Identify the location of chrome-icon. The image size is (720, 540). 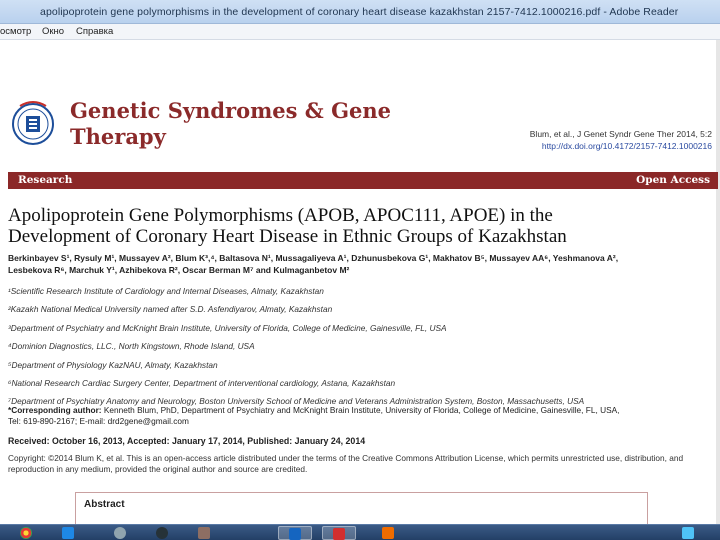
(26, 533).